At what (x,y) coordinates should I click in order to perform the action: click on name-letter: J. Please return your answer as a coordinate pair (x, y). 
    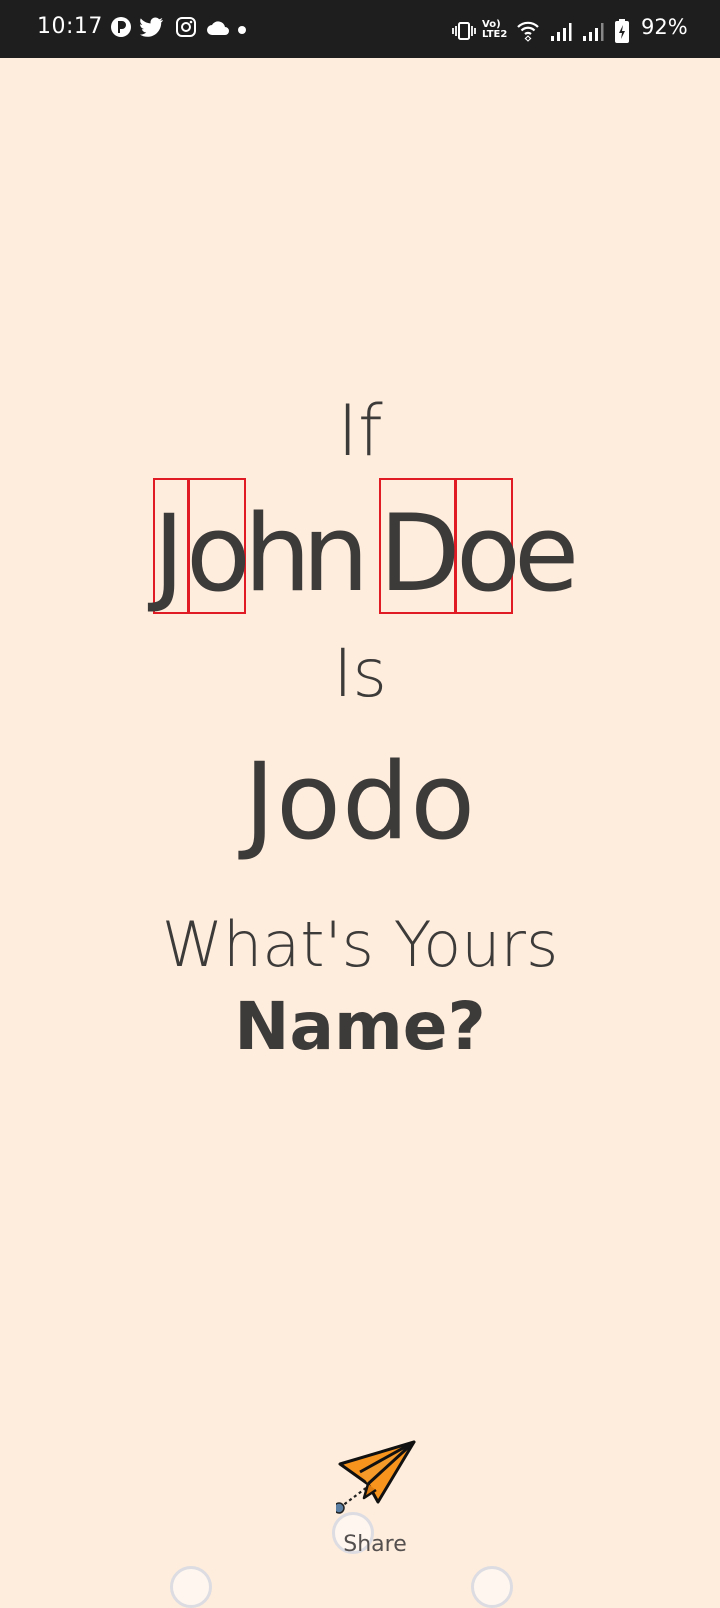
    Looking at the image, I should click on (169, 553).